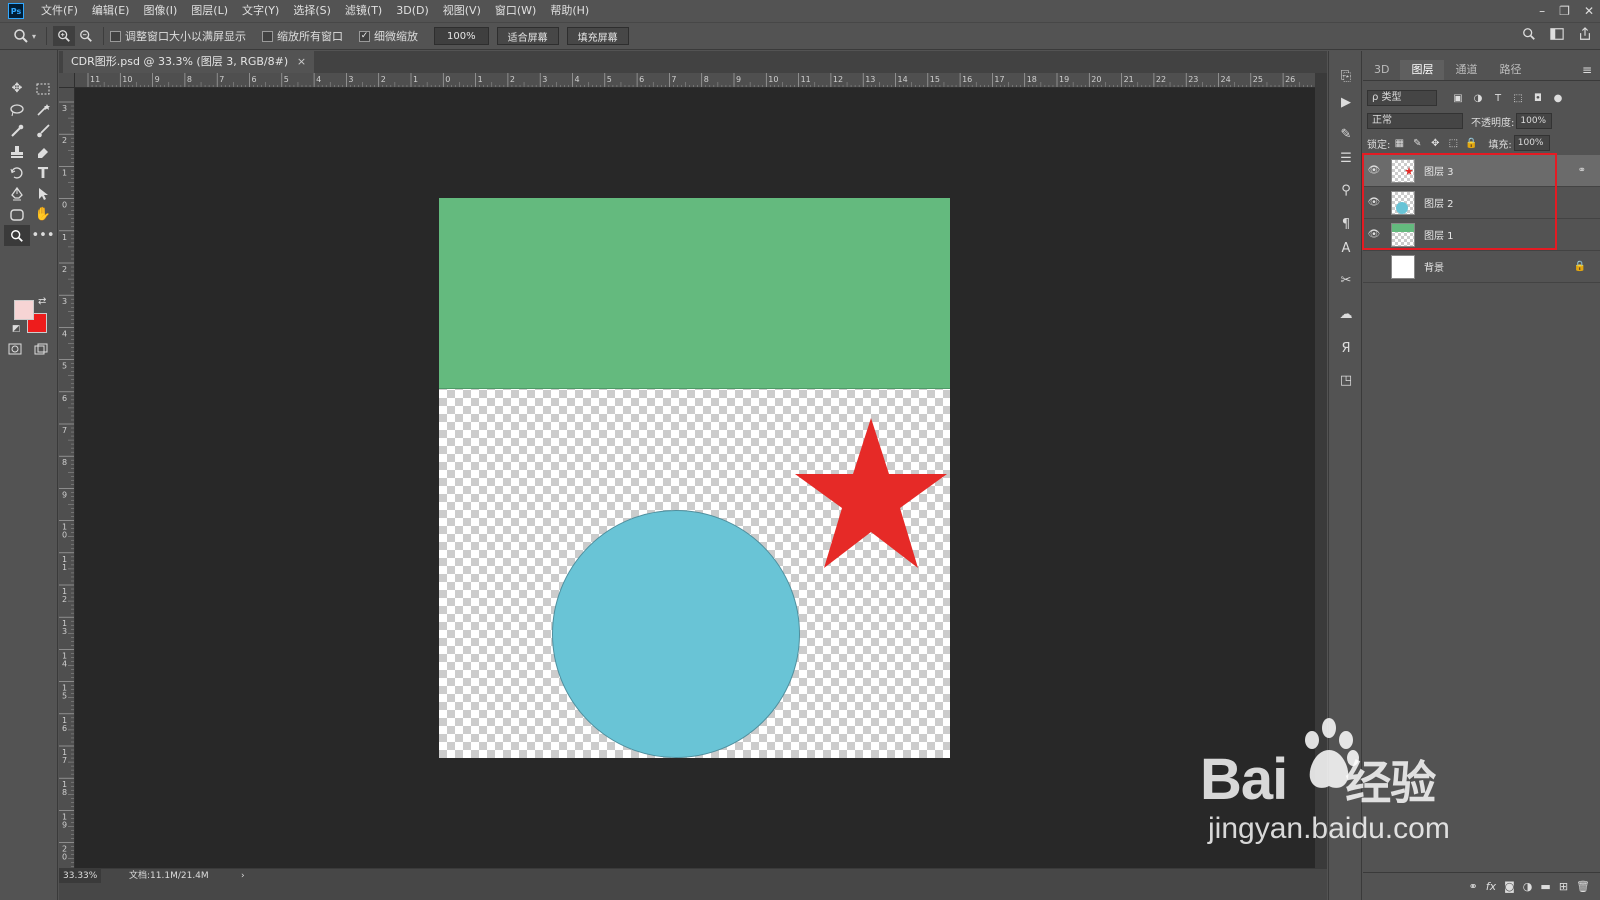  I want to click on vertical-ruler: 32101234567891011121314151617181920, so click(67, 478).